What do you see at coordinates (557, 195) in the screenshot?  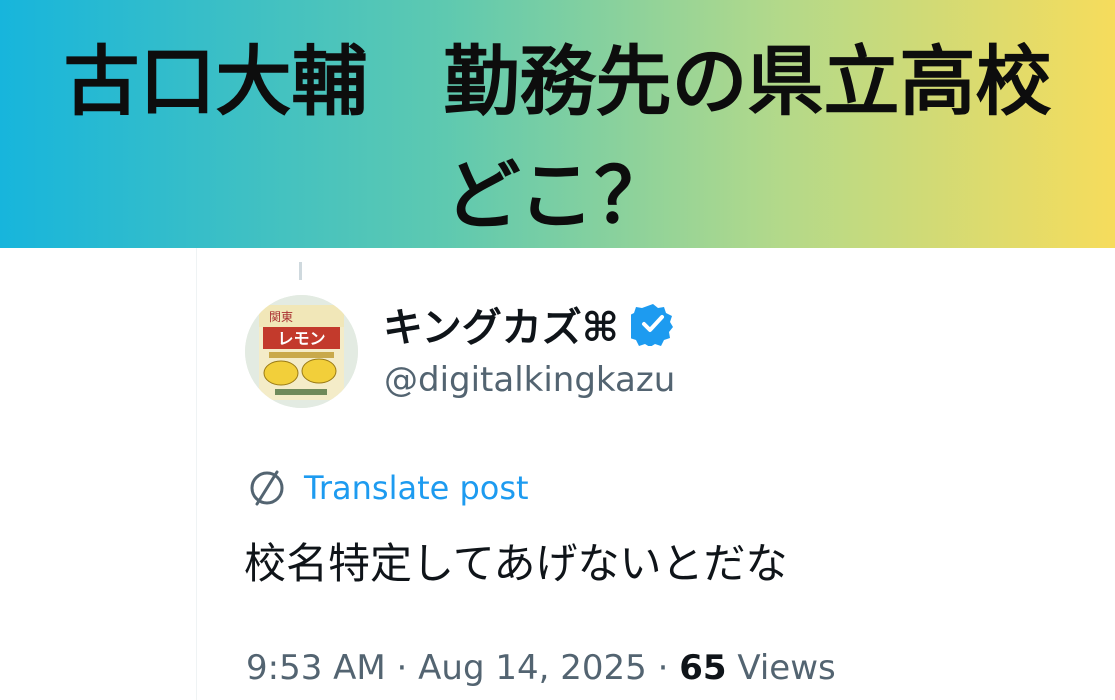 I see `headline-line-2: どこ？` at bounding box center [557, 195].